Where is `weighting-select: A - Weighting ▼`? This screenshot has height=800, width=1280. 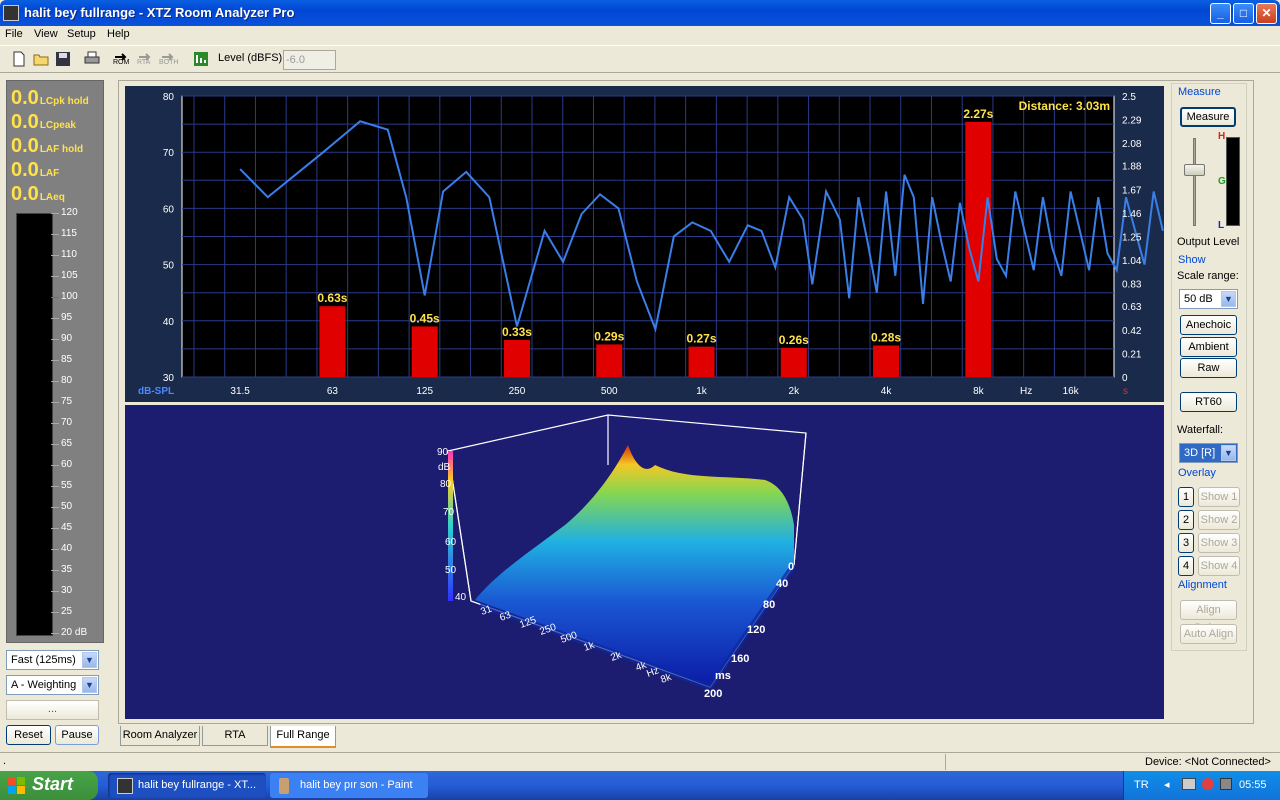
weighting-select: A - Weighting ▼ is located at coordinates (52, 685).